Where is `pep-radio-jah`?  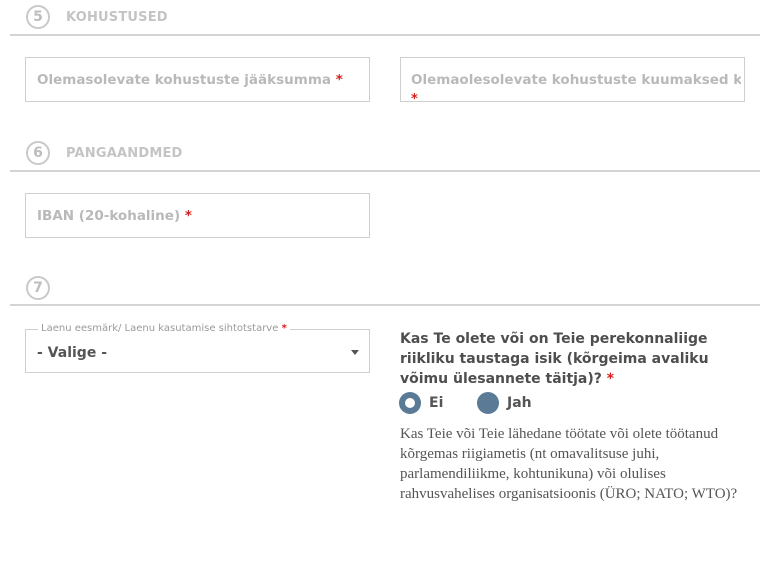 pep-radio-jah is located at coordinates (488, 403).